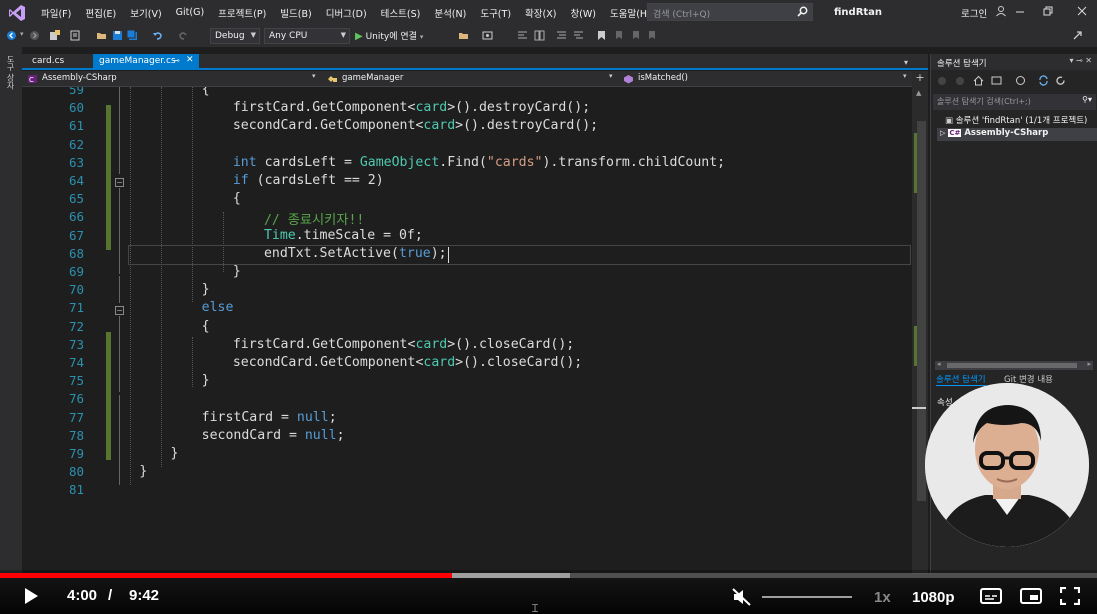  Describe the element at coordinates (1089, 364) in the screenshot. I see `scroll-right-icon: ▸` at that location.